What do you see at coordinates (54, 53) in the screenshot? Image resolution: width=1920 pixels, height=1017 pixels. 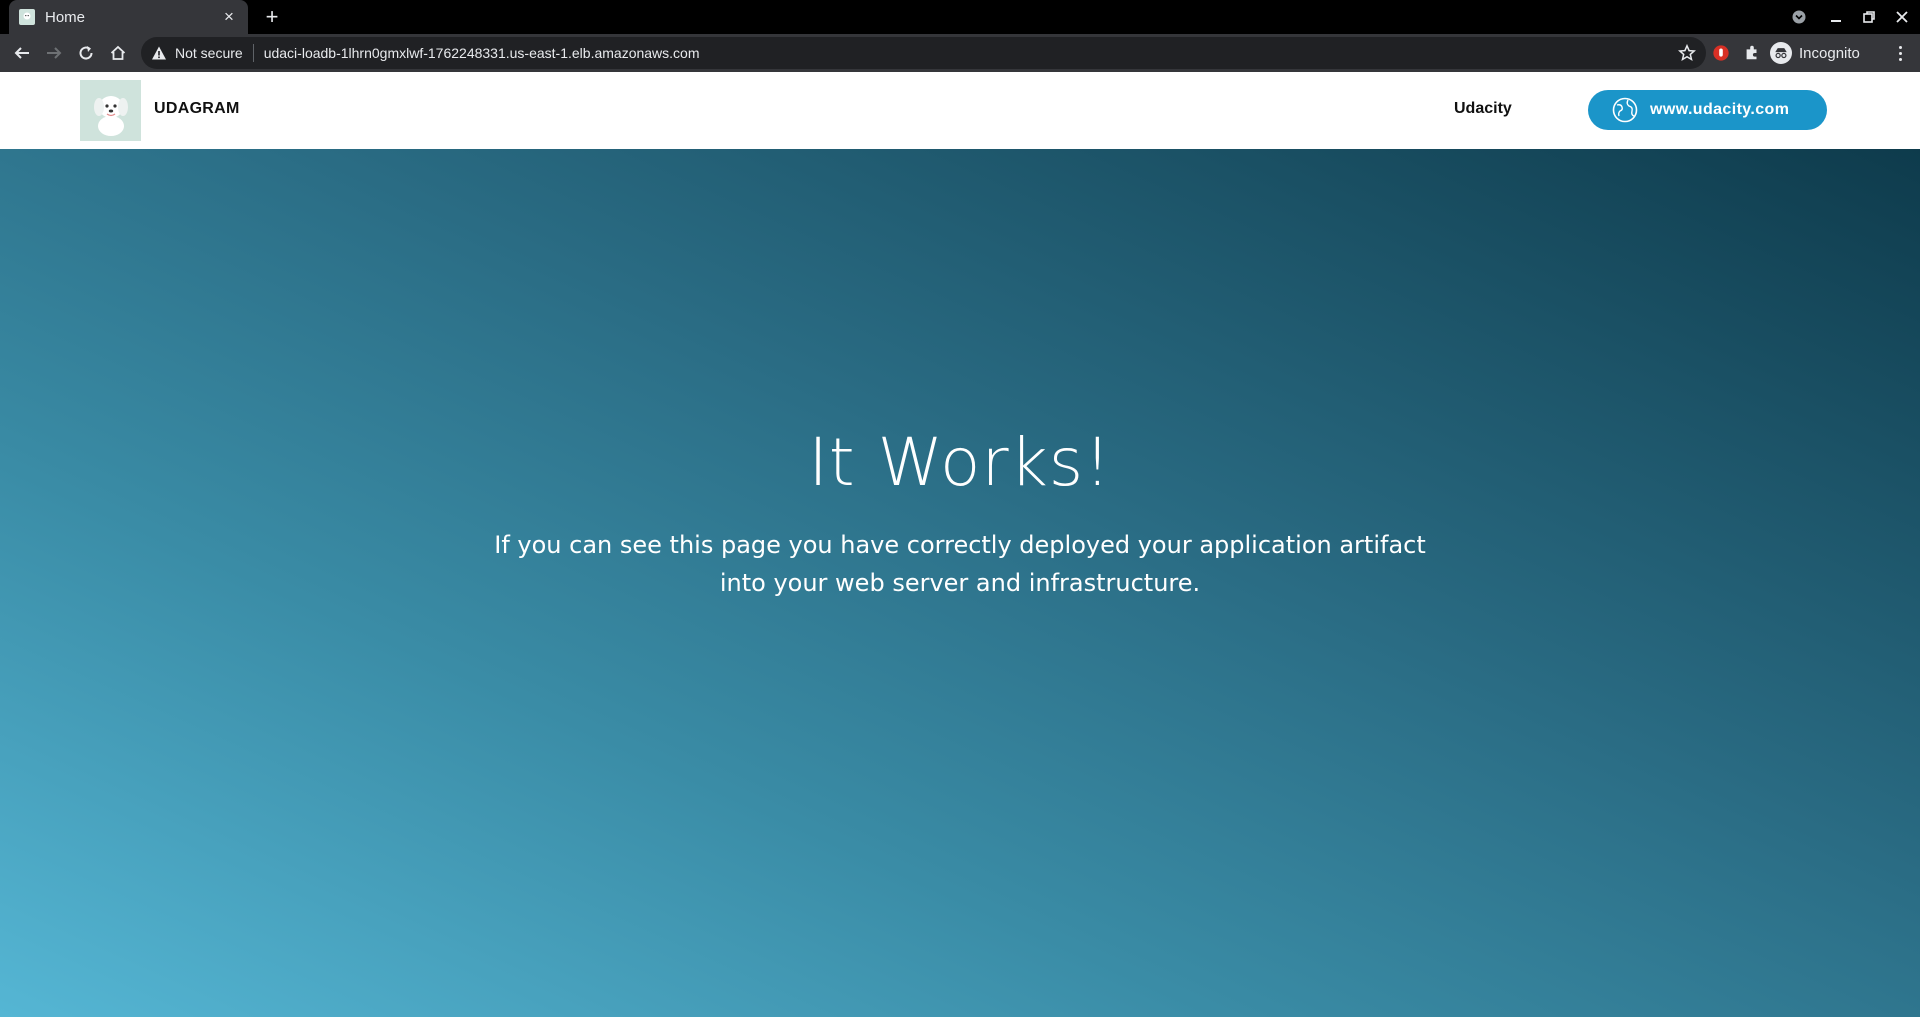 I see `forward-arrow-icon` at bounding box center [54, 53].